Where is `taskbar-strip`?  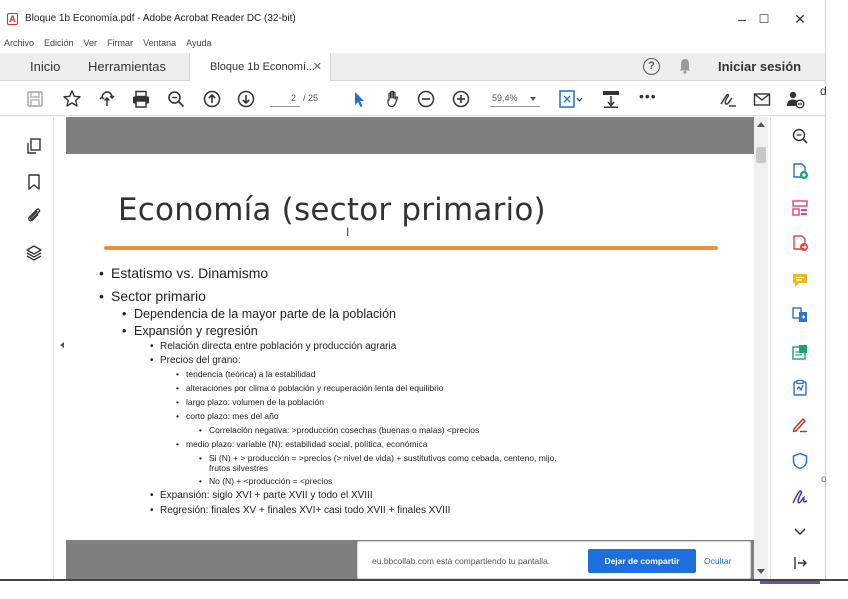
taskbar-strip is located at coordinates (424, 589).